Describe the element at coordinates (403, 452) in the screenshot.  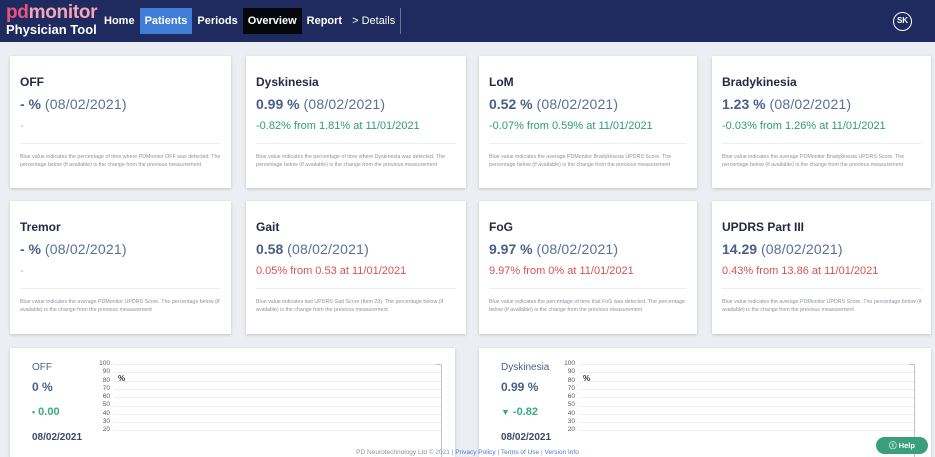
I see `footer-copyright: PD Neurotechnology Ltd © 2021` at that location.